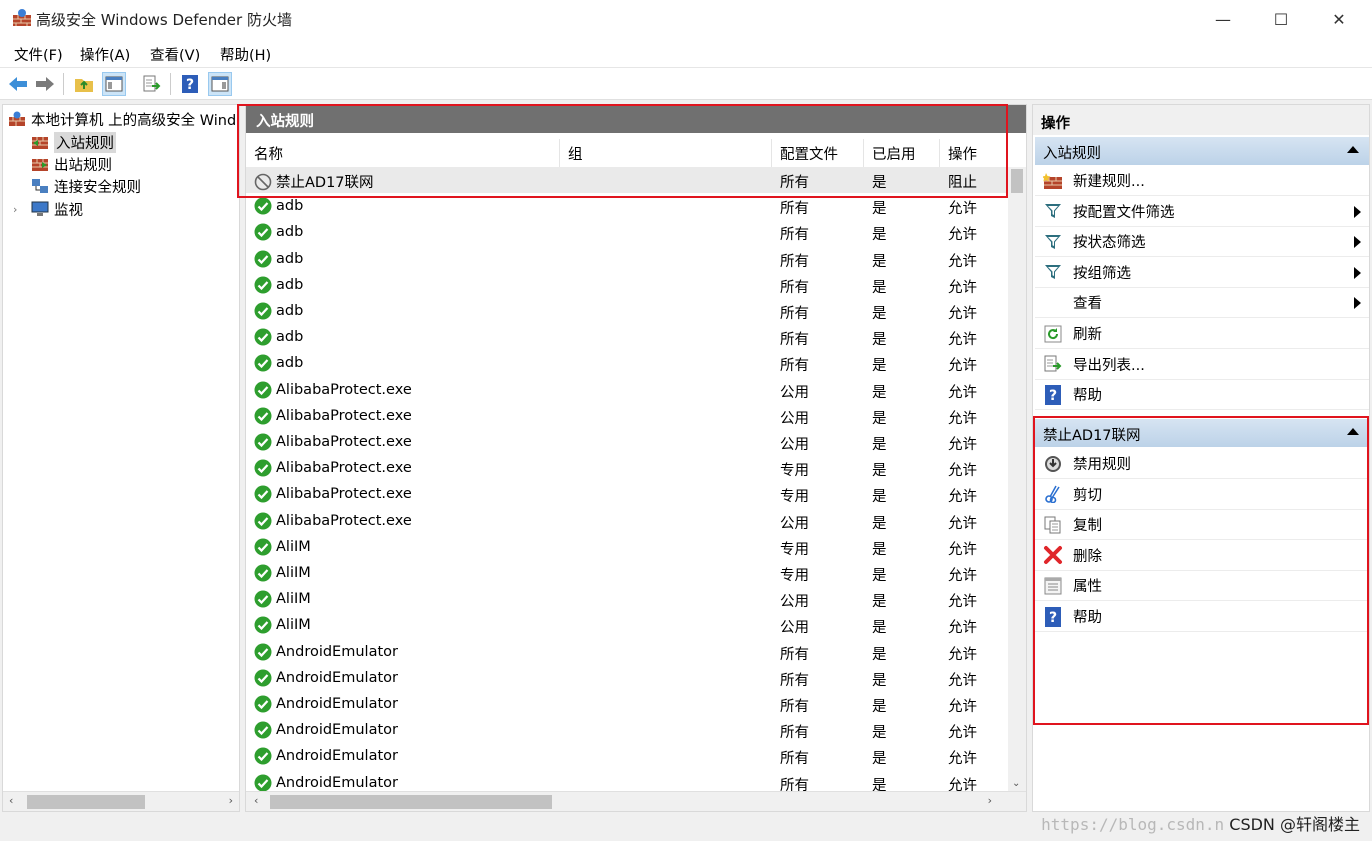  Describe the element at coordinates (40, 186) in the screenshot. I see `connection-security-icon` at that location.